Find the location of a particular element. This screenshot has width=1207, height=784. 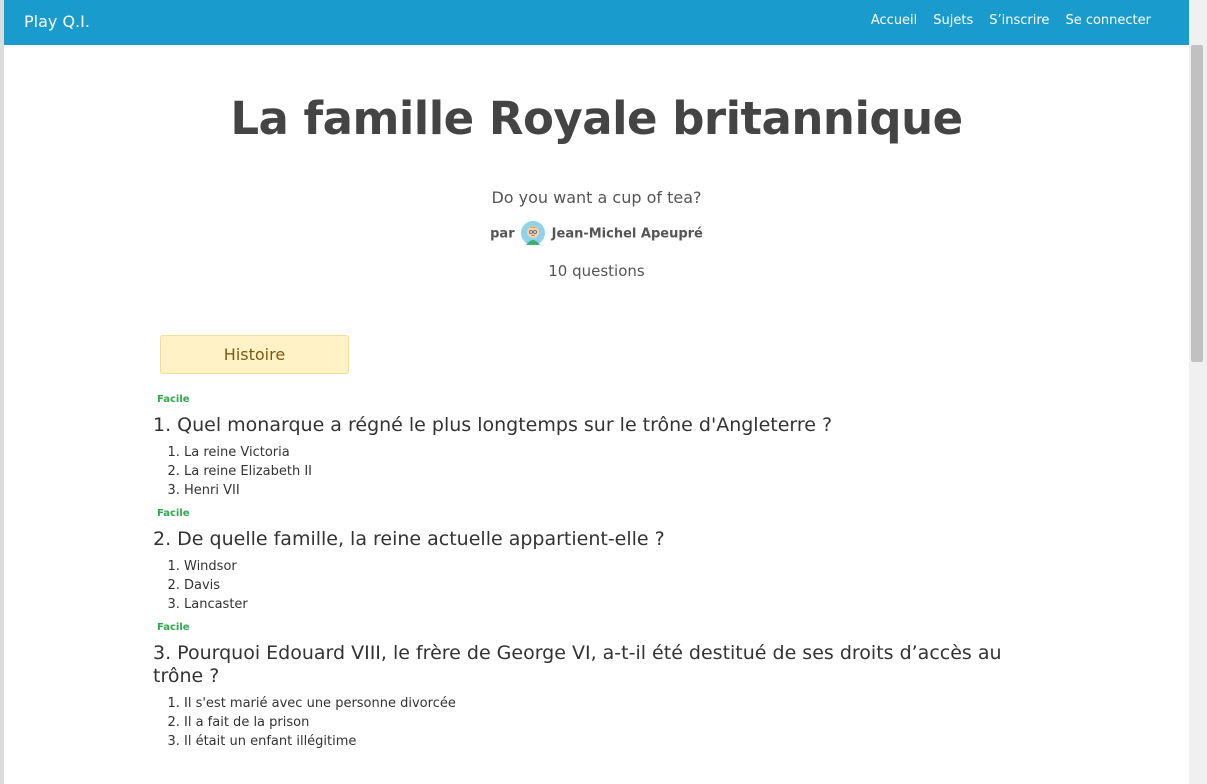

answer-item: Il était un enfant illégitime is located at coordinates (608, 741).